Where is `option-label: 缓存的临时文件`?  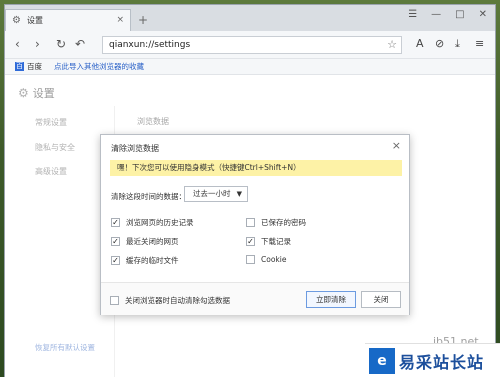 option-label: 缓存的临时文件 is located at coordinates (152, 260).